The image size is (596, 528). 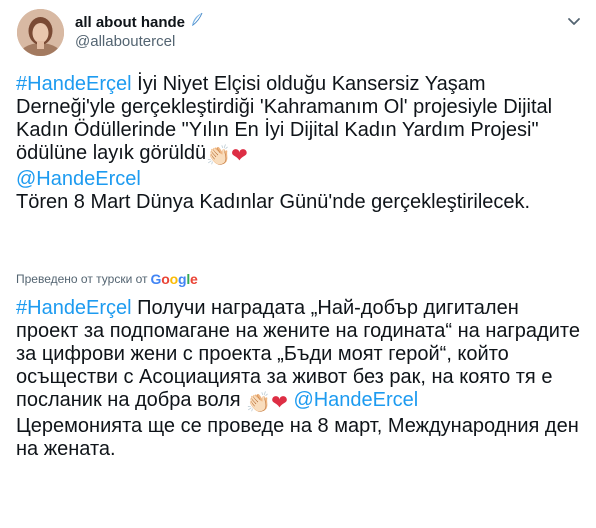 What do you see at coordinates (130, 22) in the screenshot?
I see `display-name-text: all about hande` at bounding box center [130, 22].